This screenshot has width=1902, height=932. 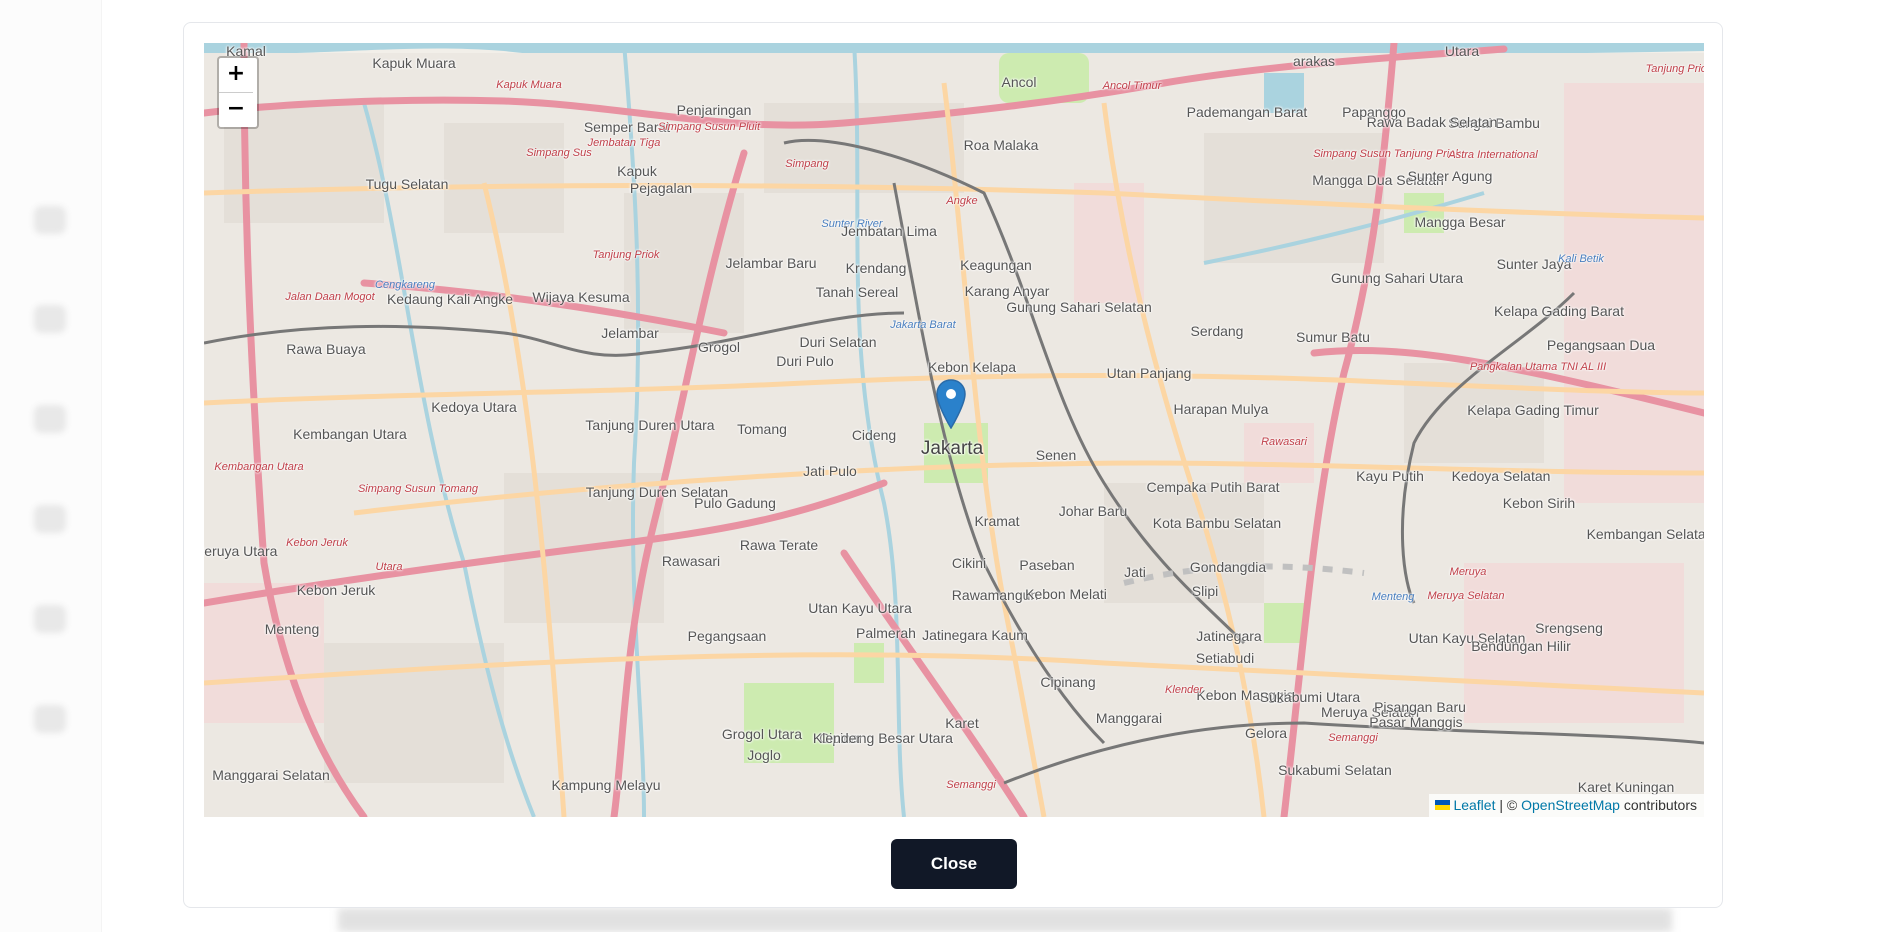 I want to click on ukraine-flag-icon, so click(x=1443, y=805).